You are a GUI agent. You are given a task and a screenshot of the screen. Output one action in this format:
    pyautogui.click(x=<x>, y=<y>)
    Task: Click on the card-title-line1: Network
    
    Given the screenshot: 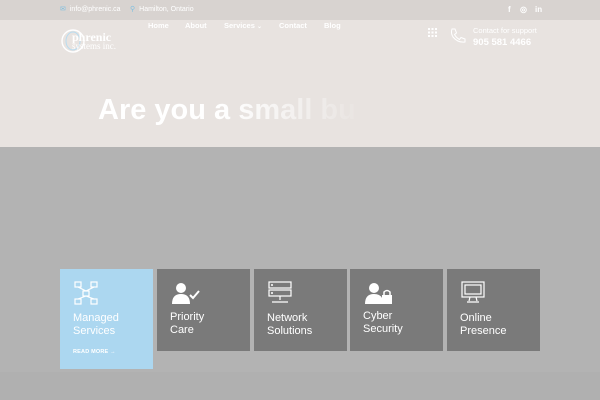 What is the action you would take?
    pyautogui.click(x=287, y=318)
    